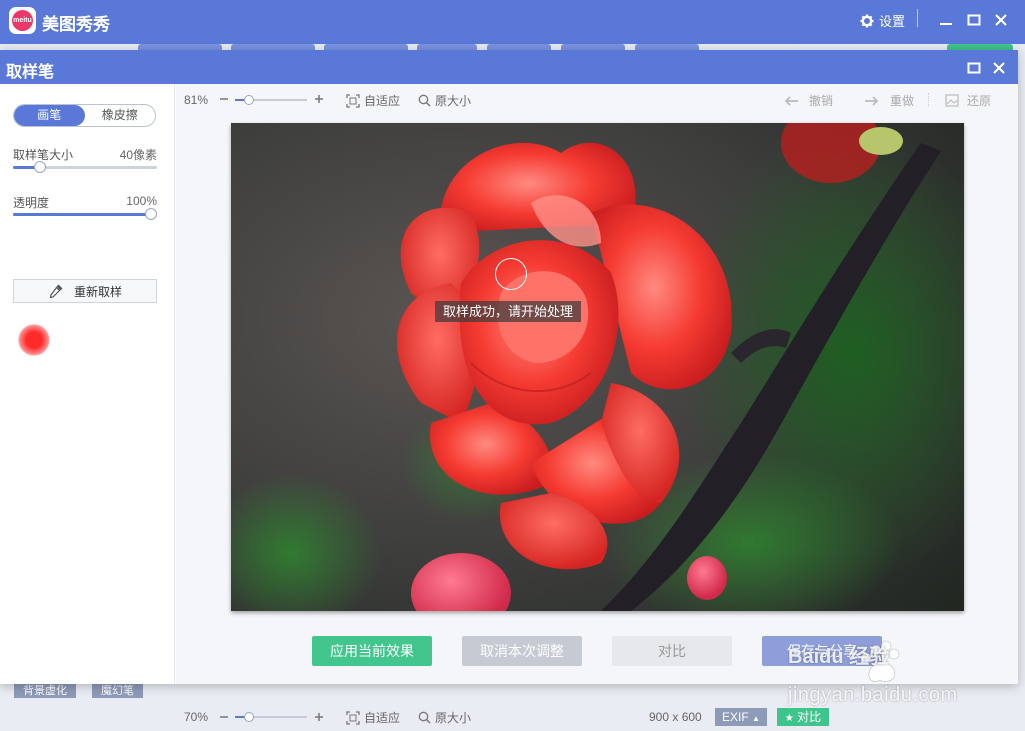 Image resolution: width=1025 pixels, height=731 pixels. I want to click on compare-label: 对比, so click(809, 717).